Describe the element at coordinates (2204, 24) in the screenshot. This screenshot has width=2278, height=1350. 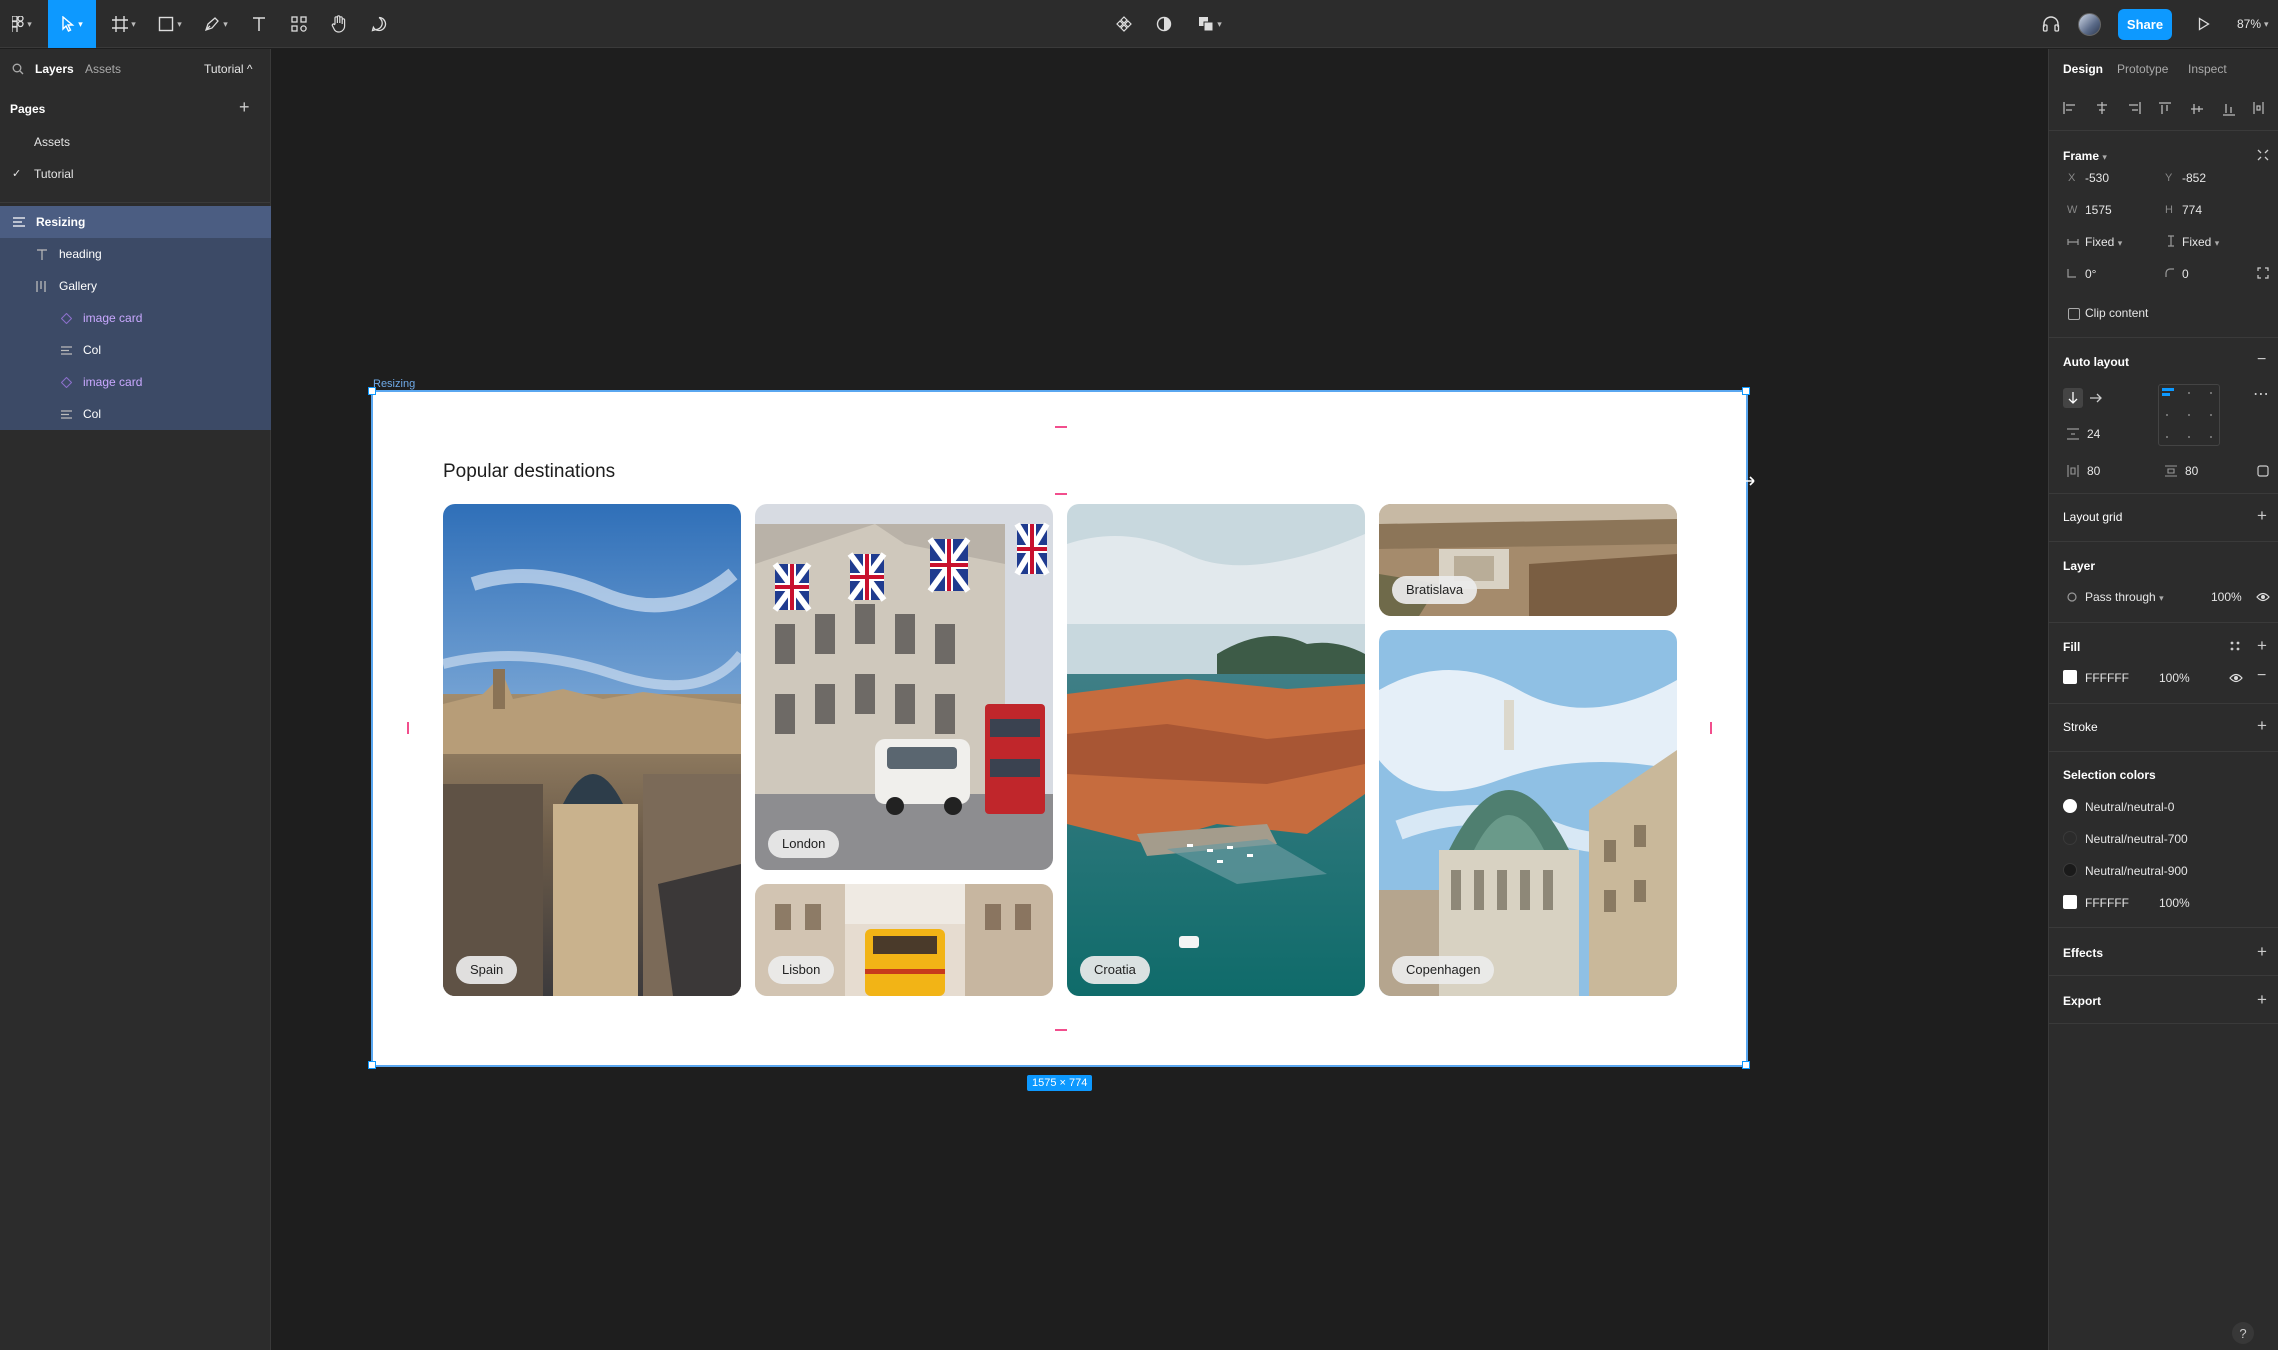
I see `present-button` at that location.